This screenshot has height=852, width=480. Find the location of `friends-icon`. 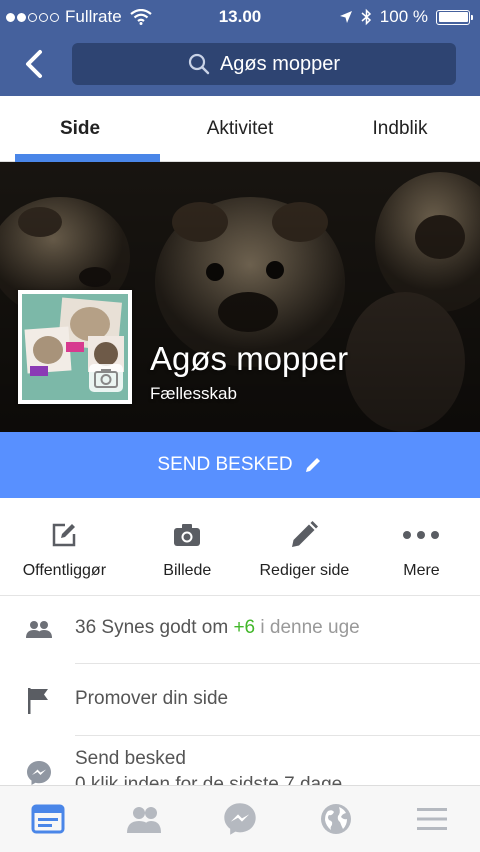

friends-icon is located at coordinates (144, 820).